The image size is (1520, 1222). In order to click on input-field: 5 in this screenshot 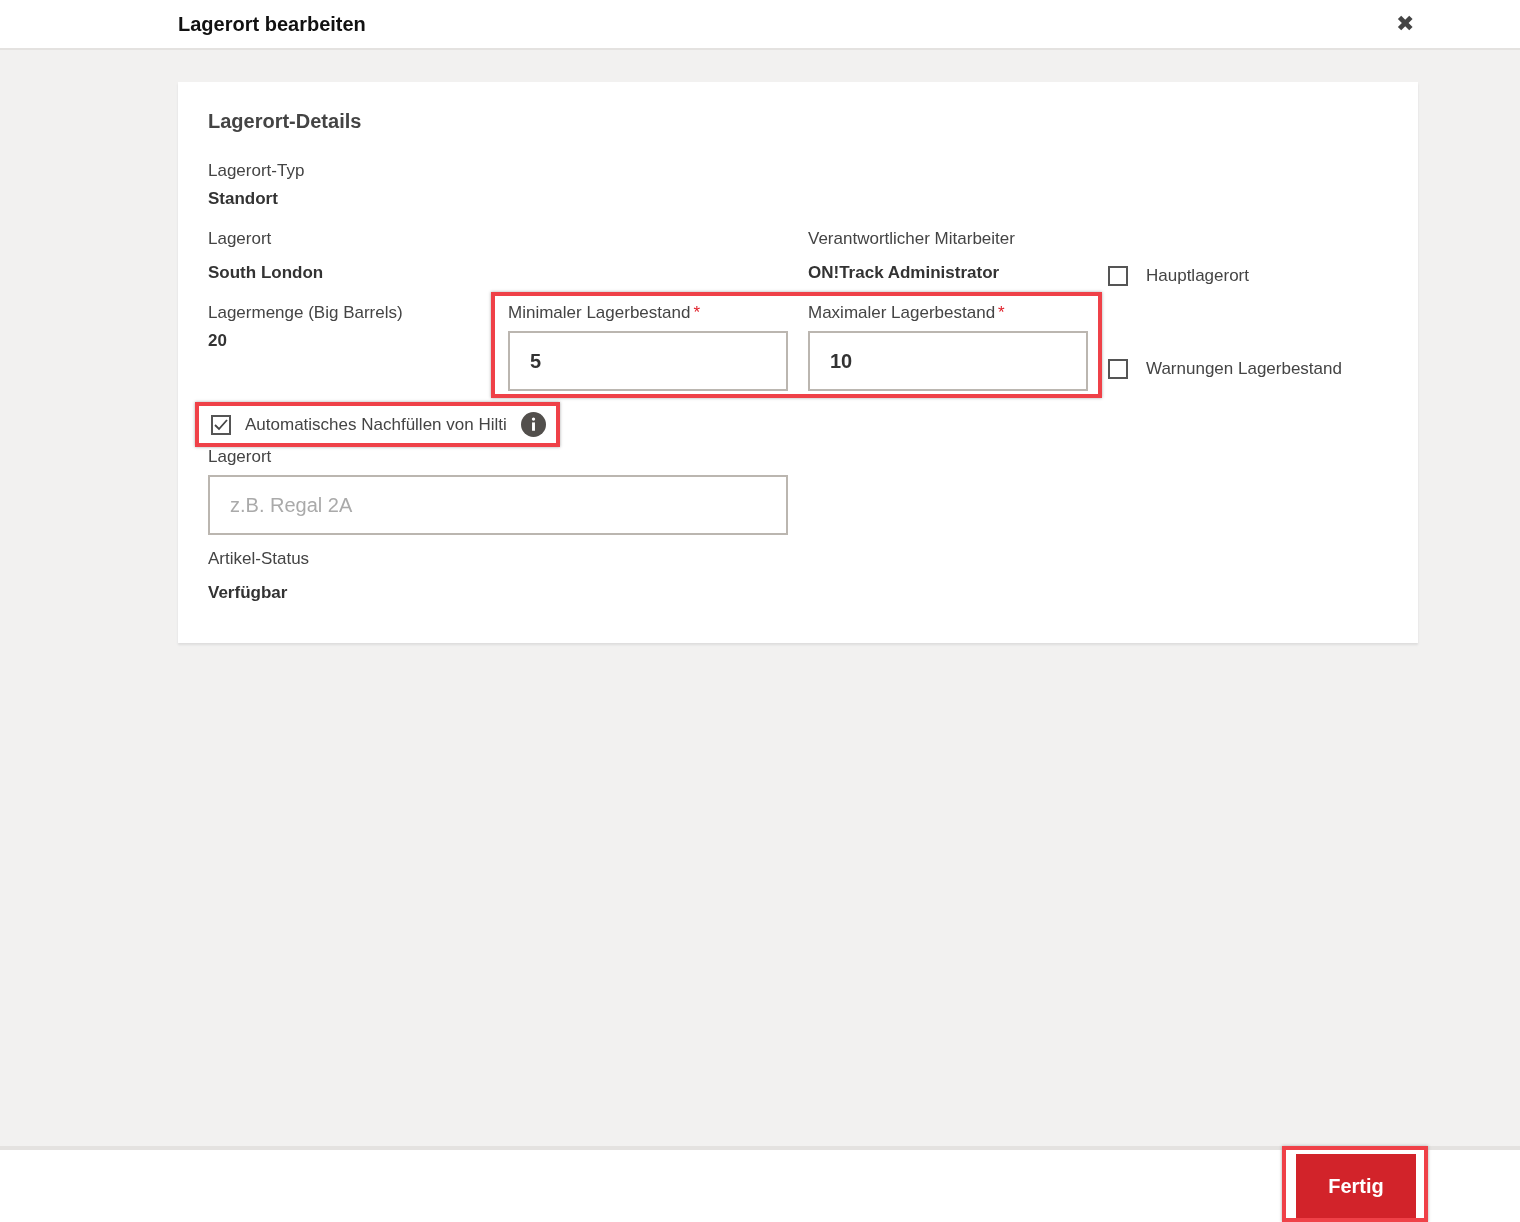, I will do `click(648, 361)`.